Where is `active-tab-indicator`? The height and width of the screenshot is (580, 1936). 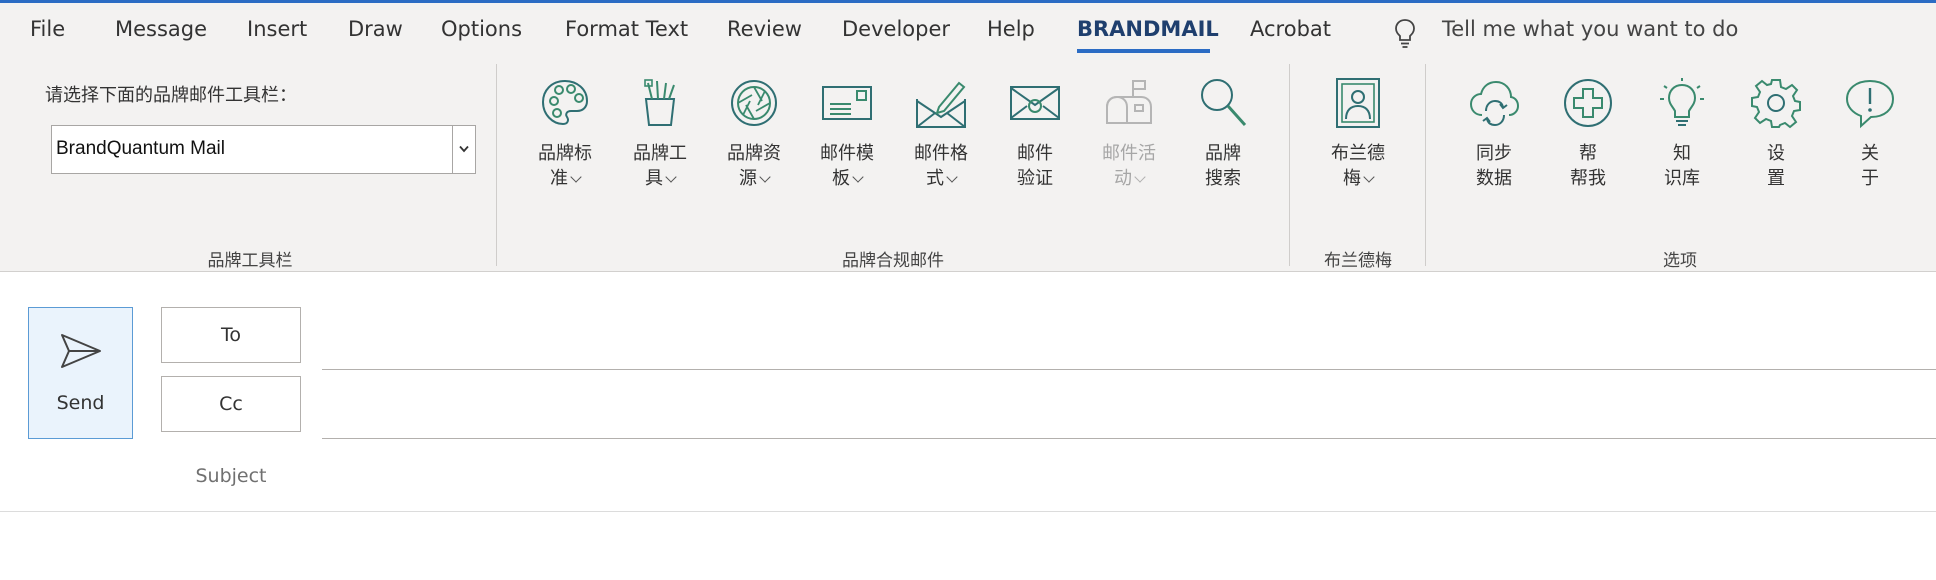
active-tab-indicator is located at coordinates (1143, 51).